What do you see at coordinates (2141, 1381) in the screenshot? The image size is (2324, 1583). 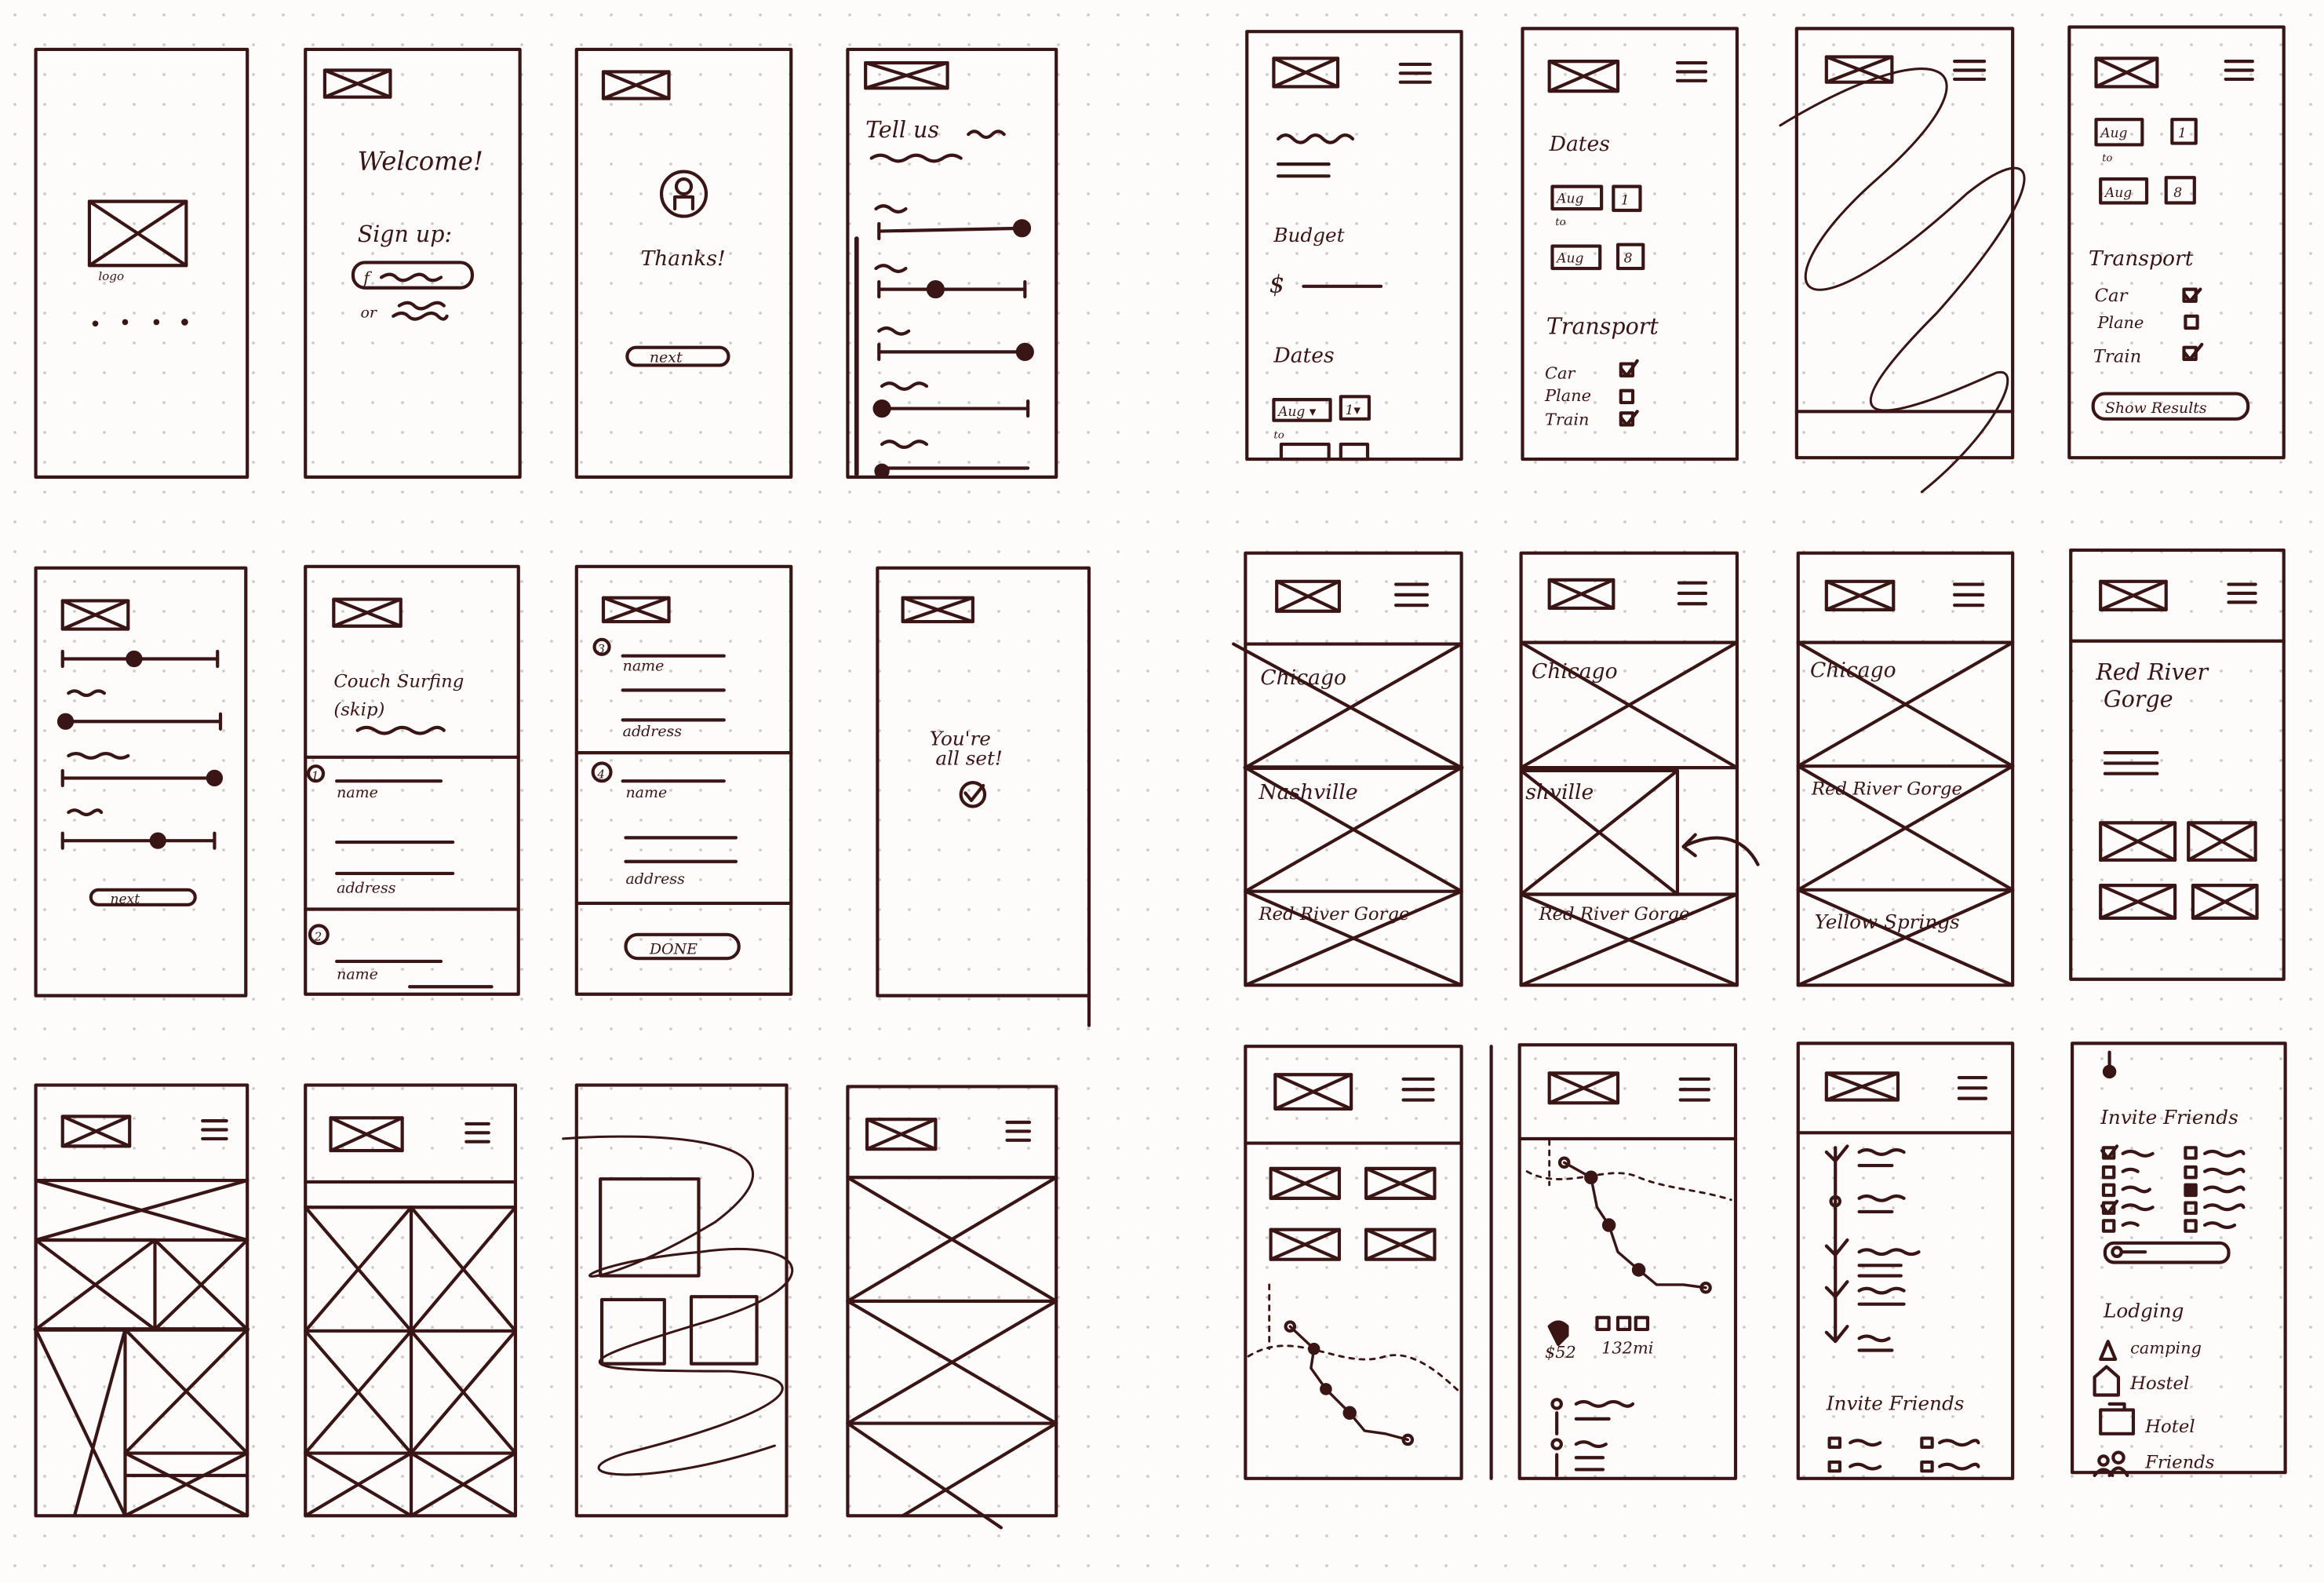 I see `lodging-option-hostel: Hostel` at bounding box center [2141, 1381].